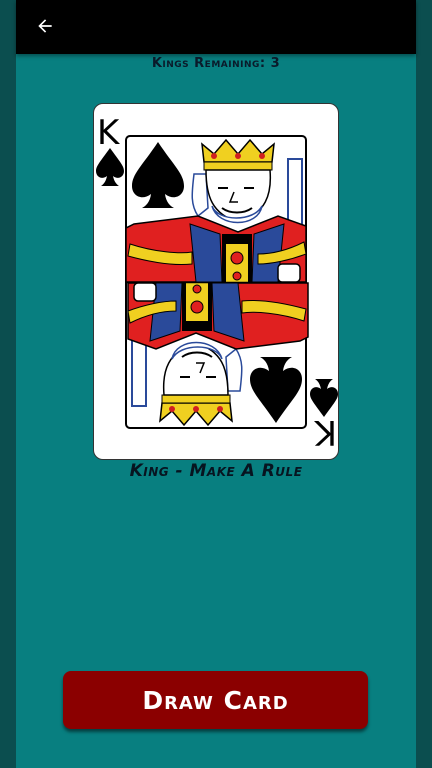  What do you see at coordinates (325, 432) in the screenshot?
I see `card-rank-bottom: K` at bounding box center [325, 432].